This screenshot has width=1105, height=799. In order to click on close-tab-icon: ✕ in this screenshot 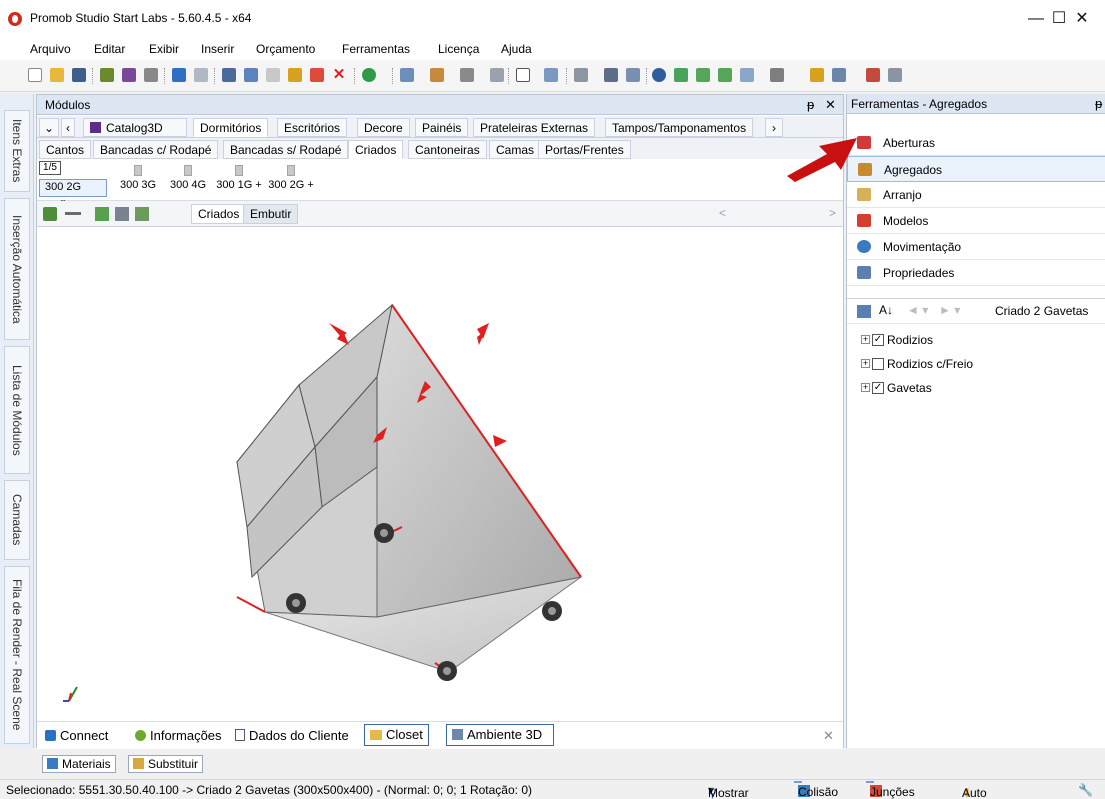, I will do `click(828, 736)`.